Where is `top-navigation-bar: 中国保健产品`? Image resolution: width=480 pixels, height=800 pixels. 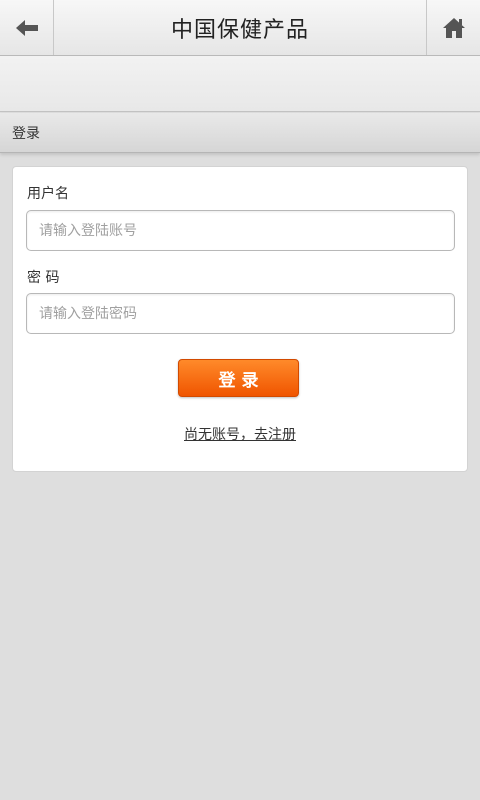
top-navigation-bar: 中国保健产品 is located at coordinates (240, 28).